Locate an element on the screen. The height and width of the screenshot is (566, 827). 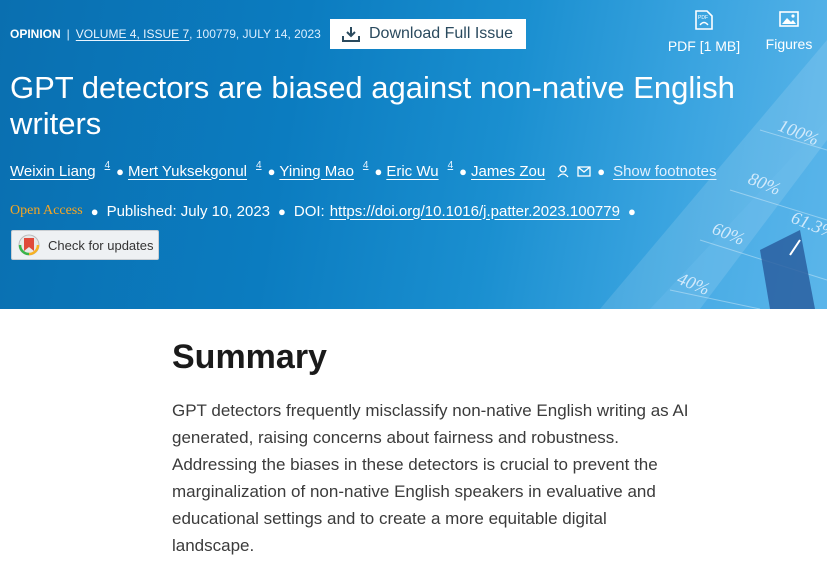
download-label: Download Full Issue is located at coordinates (441, 33).